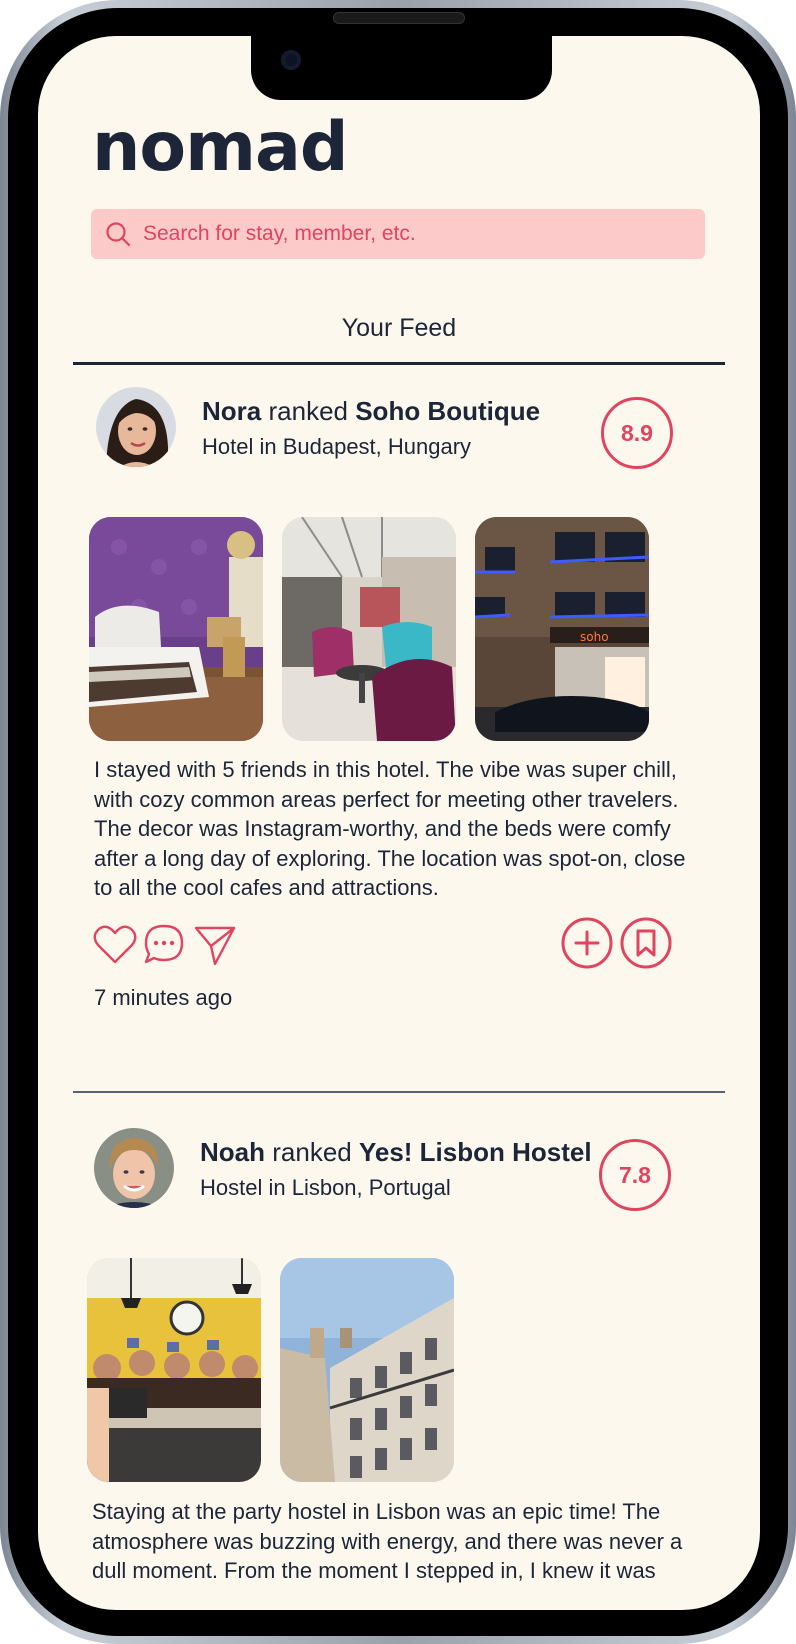 Image resolution: width=796 pixels, height=1644 pixels. What do you see at coordinates (325, 1187) in the screenshot?
I see `place-subtitle: Hostel in Lisbon, Portugal` at bounding box center [325, 1187].